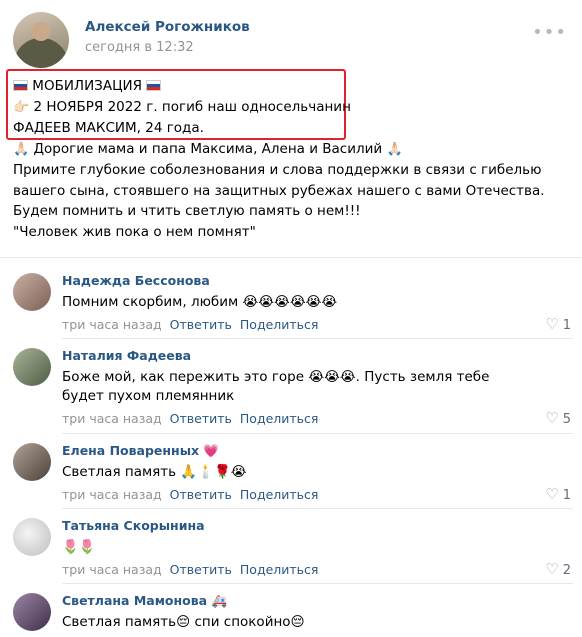 This screenshot has width=582, height=637. What do you see at coordinates (140, 451) in the screenshot?
I see `comment-author: Елена Поваренных 💗` at bounding box center [140, 451].